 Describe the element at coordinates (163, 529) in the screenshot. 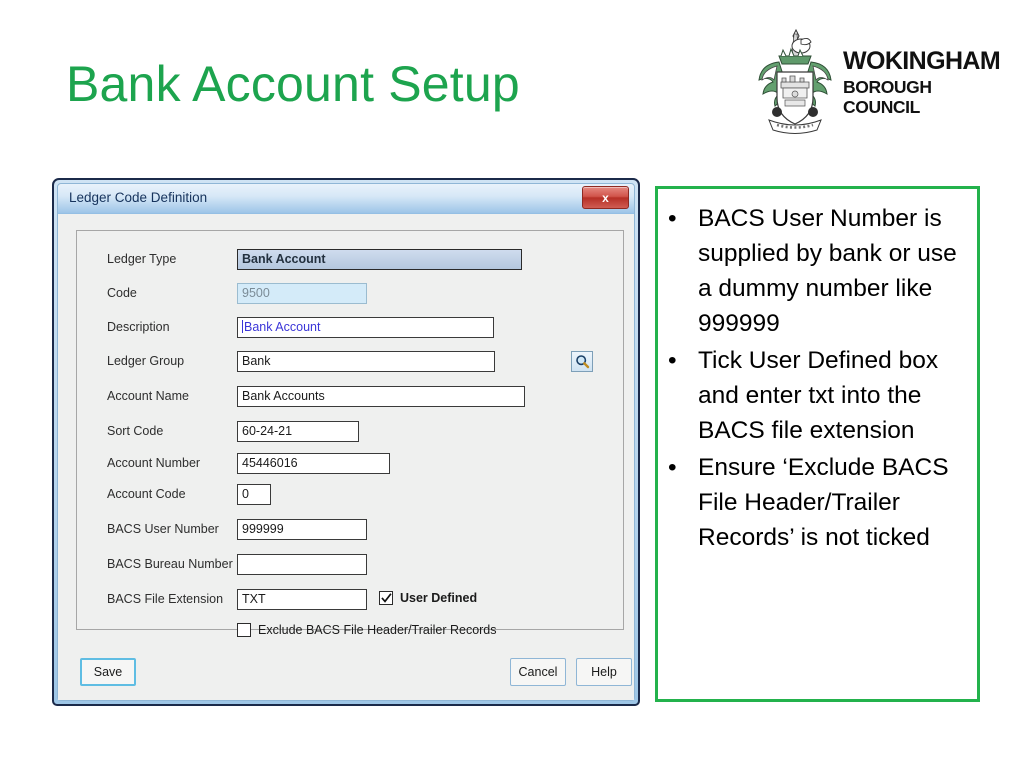

I see `label-bacs-user-number: BACS User Number` at that location.